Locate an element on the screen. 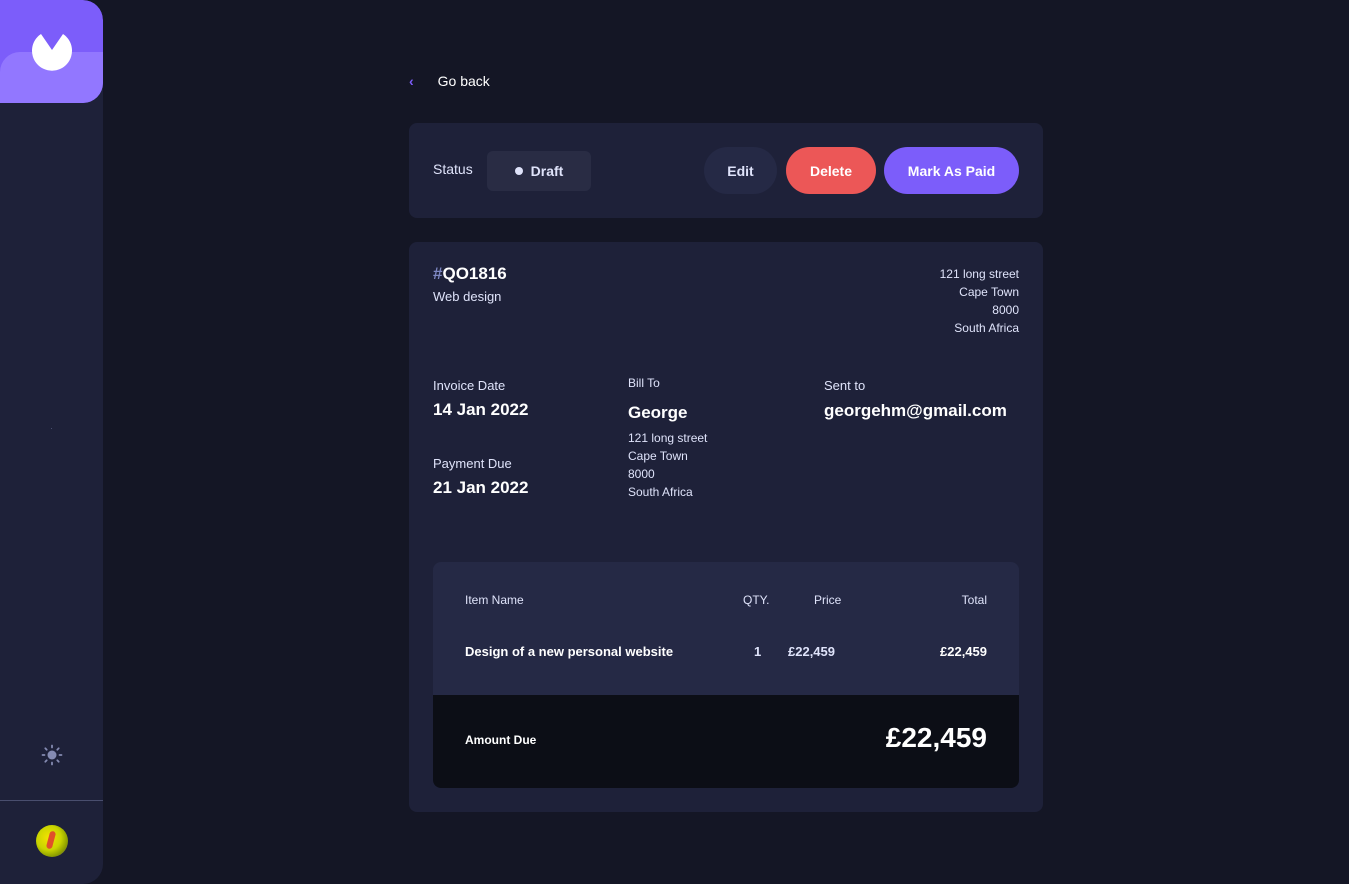 The height and width of the screenshot is (884, 1349). client-city: Cape Town is located at coordinates (658, 456).